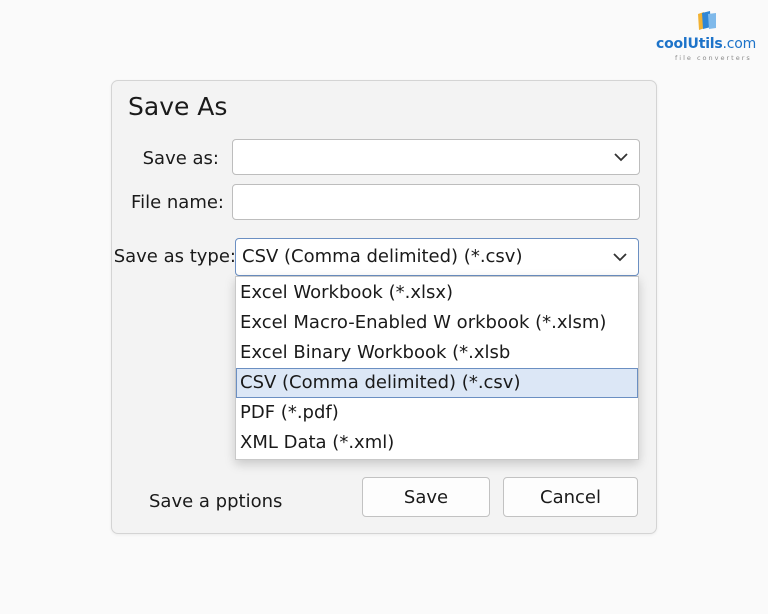  I want to click on file-type-option-xlsb: Excel Binary Workbook (*.xlsb, so click(437, 353).